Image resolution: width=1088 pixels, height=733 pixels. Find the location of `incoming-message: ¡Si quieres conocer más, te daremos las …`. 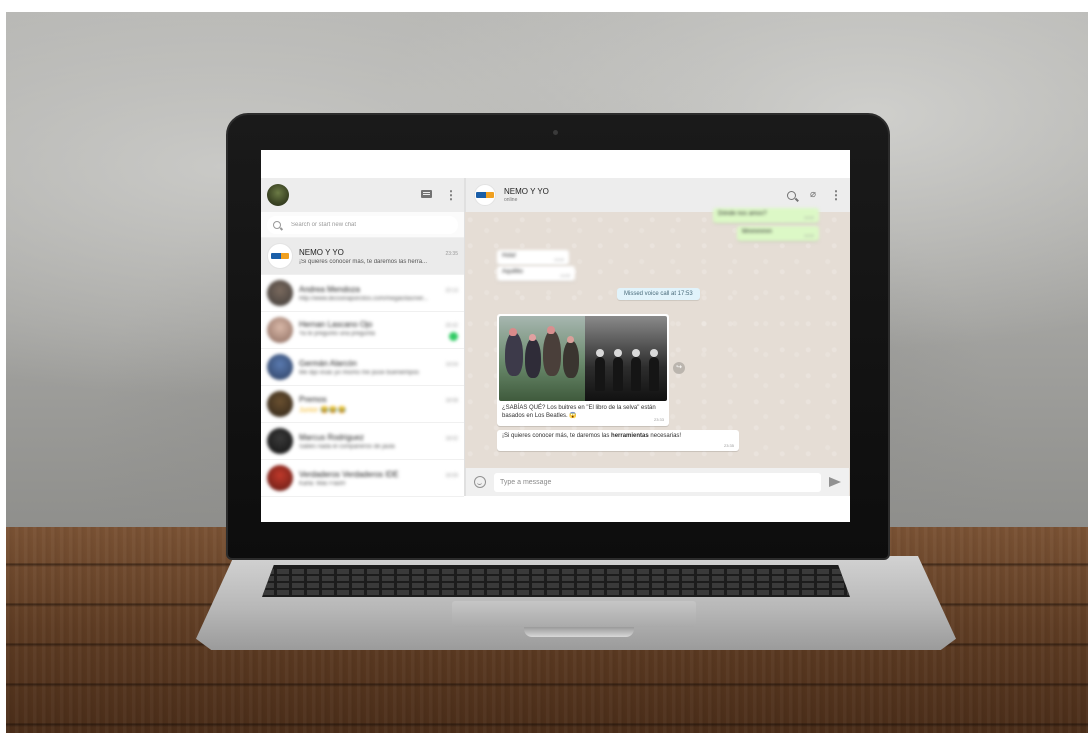

incoming-message: ¡Si quieres conocer más, te daremos las … is located at coordinates (618, 440).